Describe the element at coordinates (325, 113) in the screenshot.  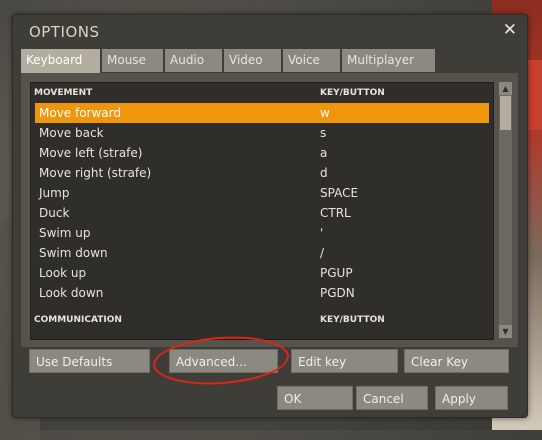
I see `key-cell: w` at that location.